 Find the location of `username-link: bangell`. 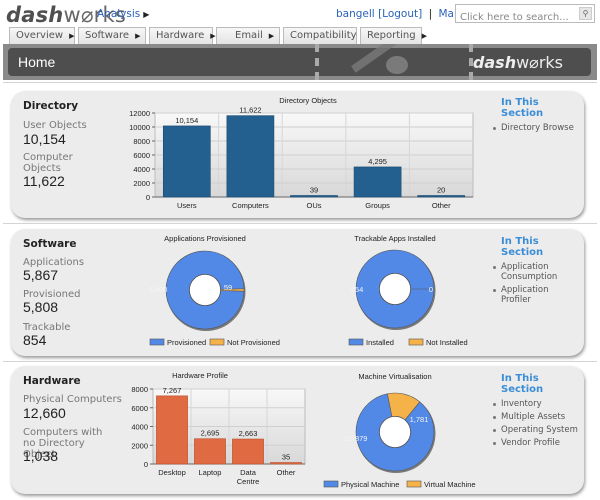

username-link: bangell is located at coordinates (355, 14).